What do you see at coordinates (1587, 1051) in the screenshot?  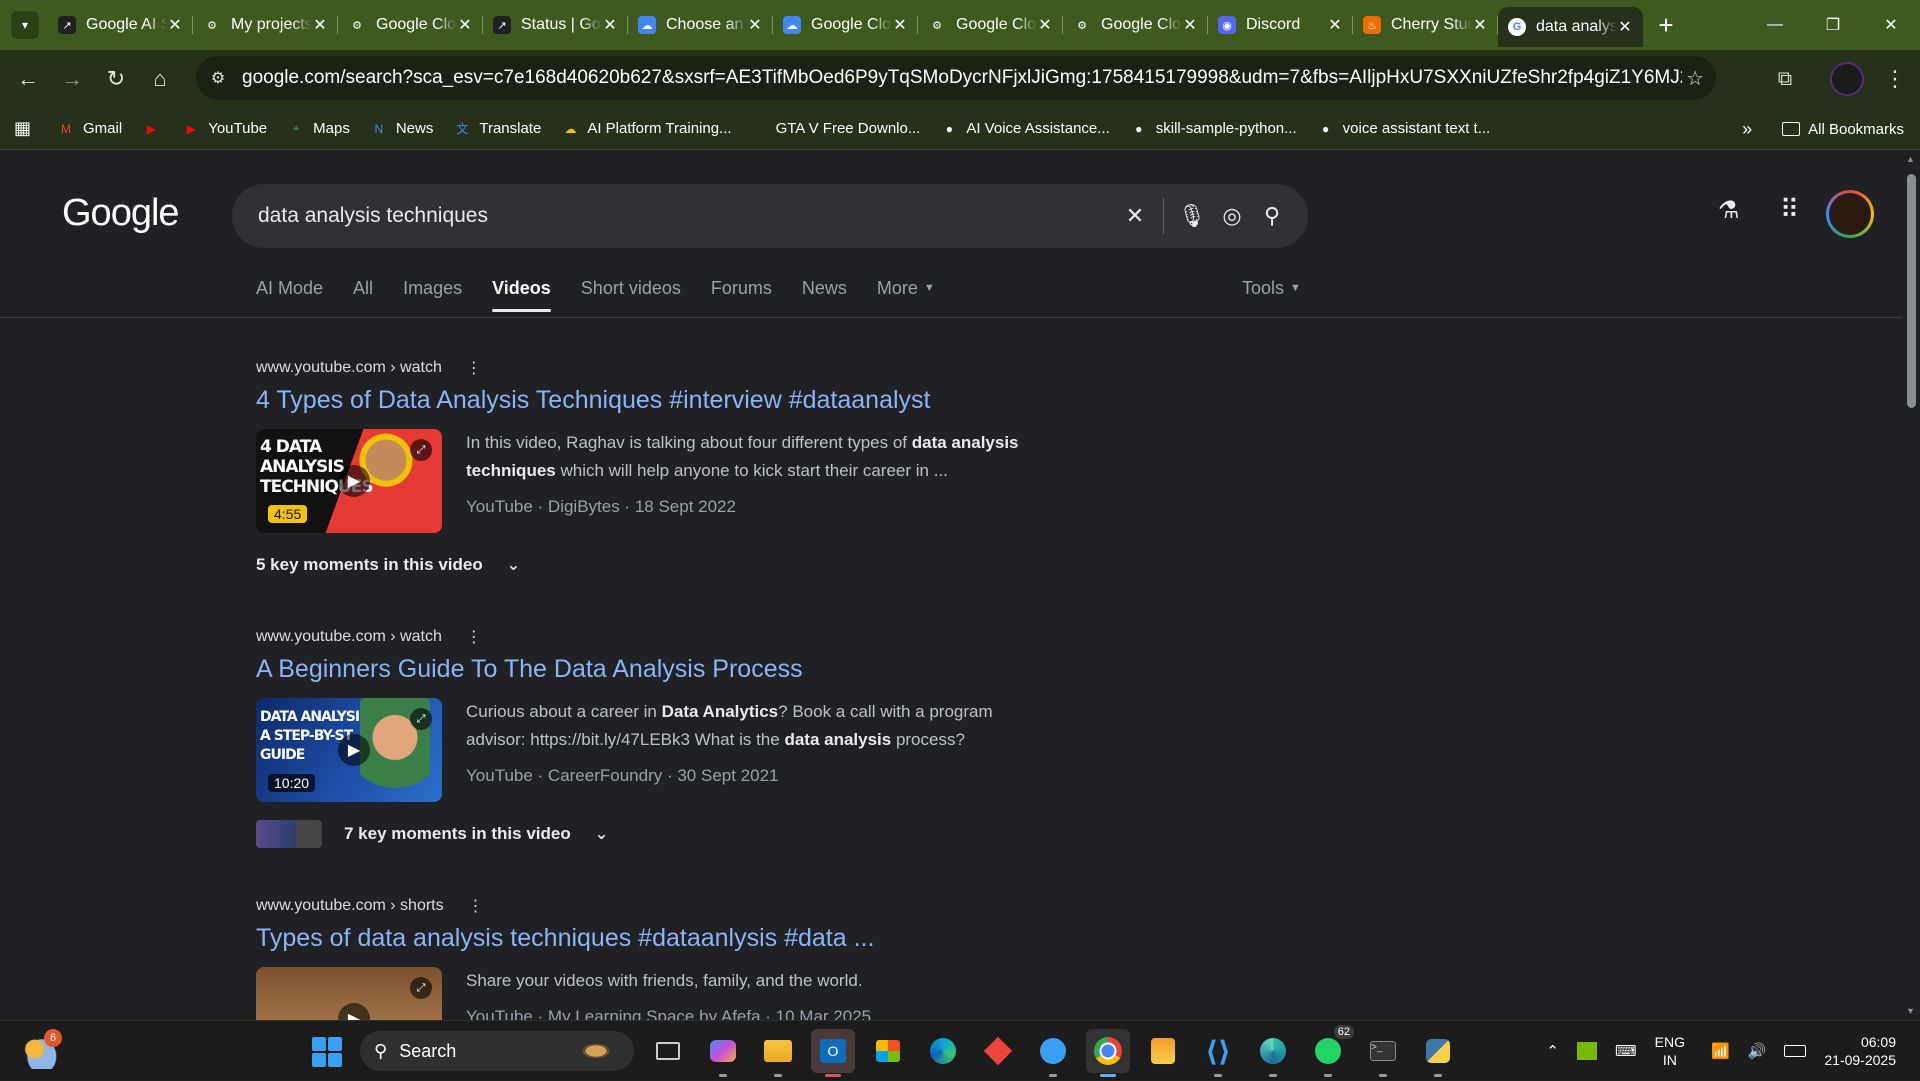 I see `nvidia-icon` at bounding box center [1587, 1051].